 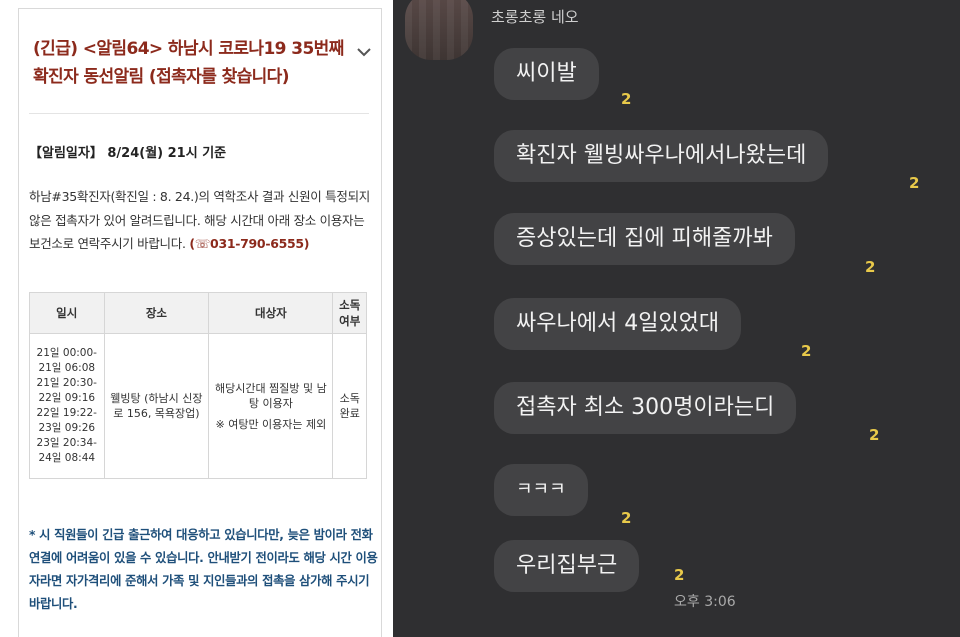 I want to click on time-range: 23일 20:34-24일 08:44, so click(x=66, y=450).